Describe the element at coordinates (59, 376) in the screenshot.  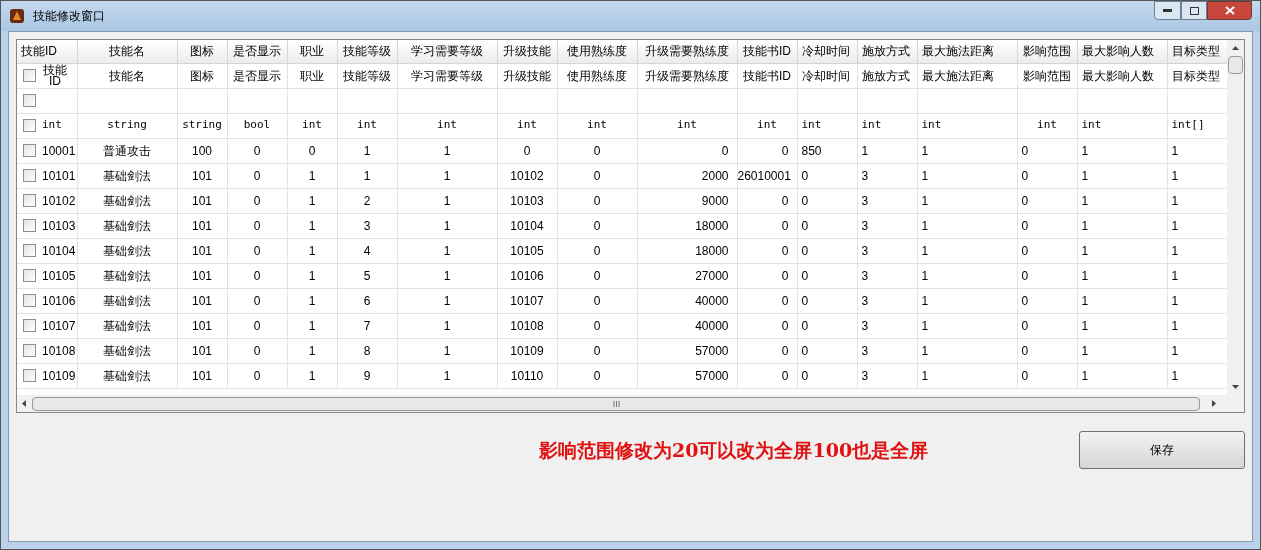
I see `table-cell-text: 10109` at that location.